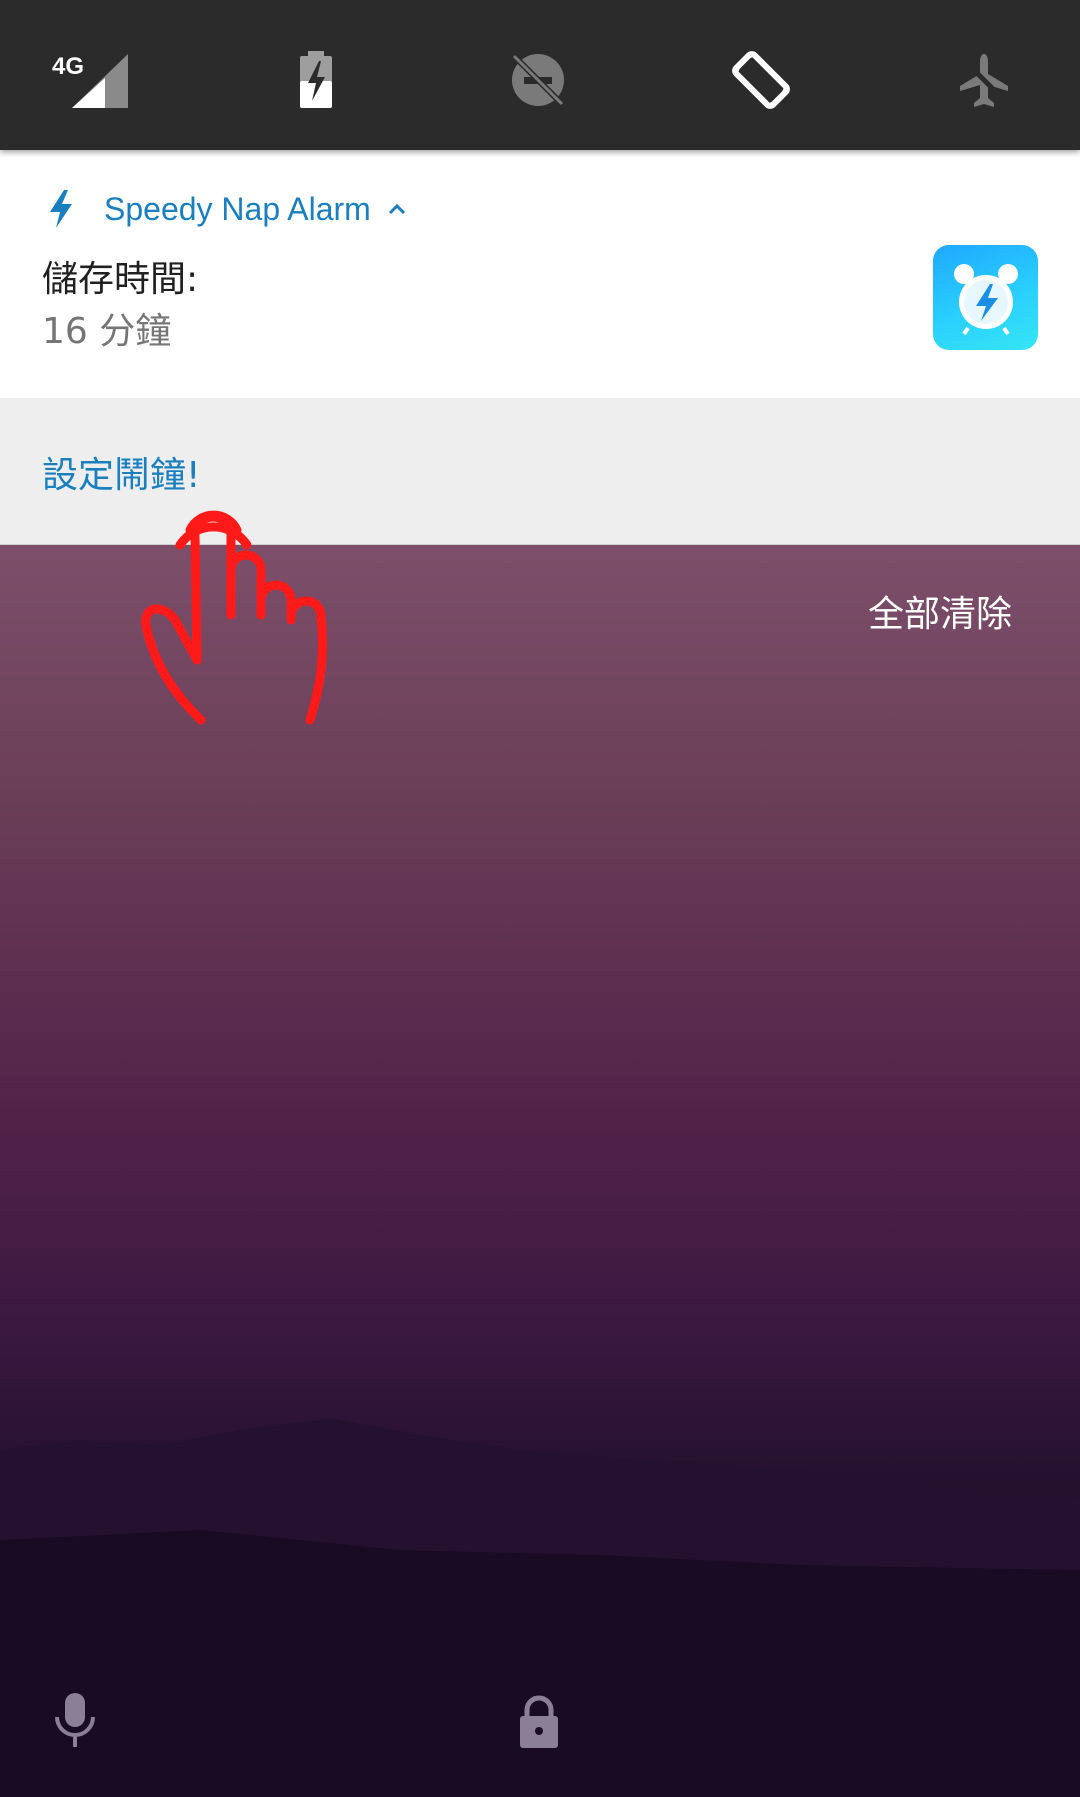 Image resolution: width=1080 pixels, height=1797 pixels. I want to click on signal-icon: 4G, so click(90, 80).